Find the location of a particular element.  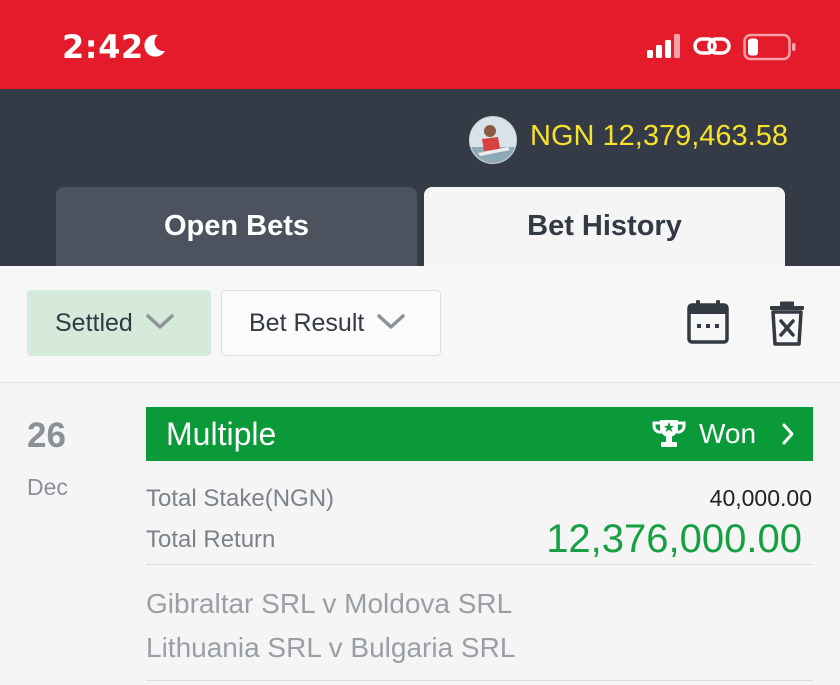

match-name: Gibraltar SRL v Moldova SRL is located at coordinates (329, 603).